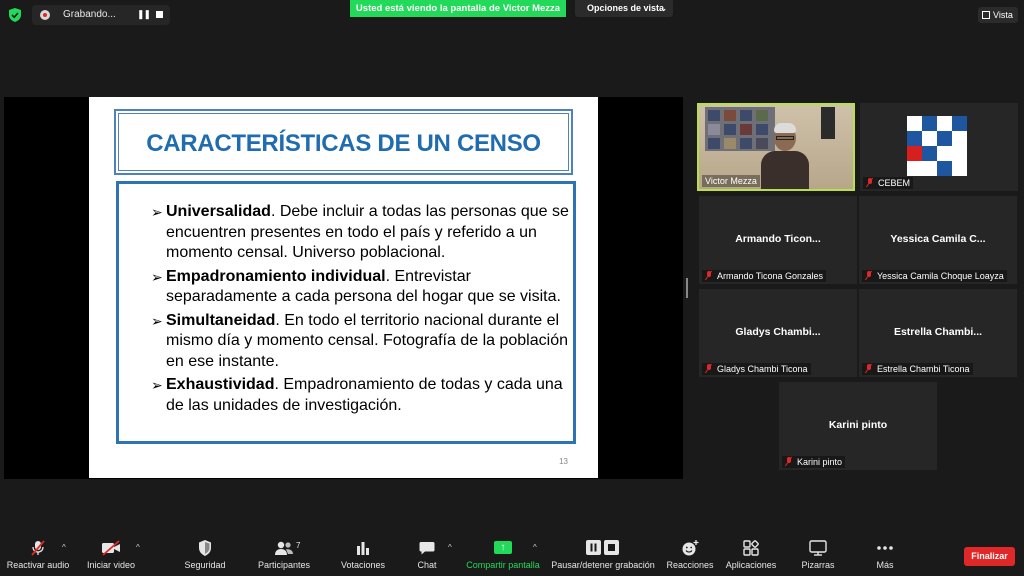 Image resolution: width=1024 pixels, height=576 pixels. Describe the element at coordinates (751, 565) in the screenshot. I see `apps-label: Aplicaciones` at that location.